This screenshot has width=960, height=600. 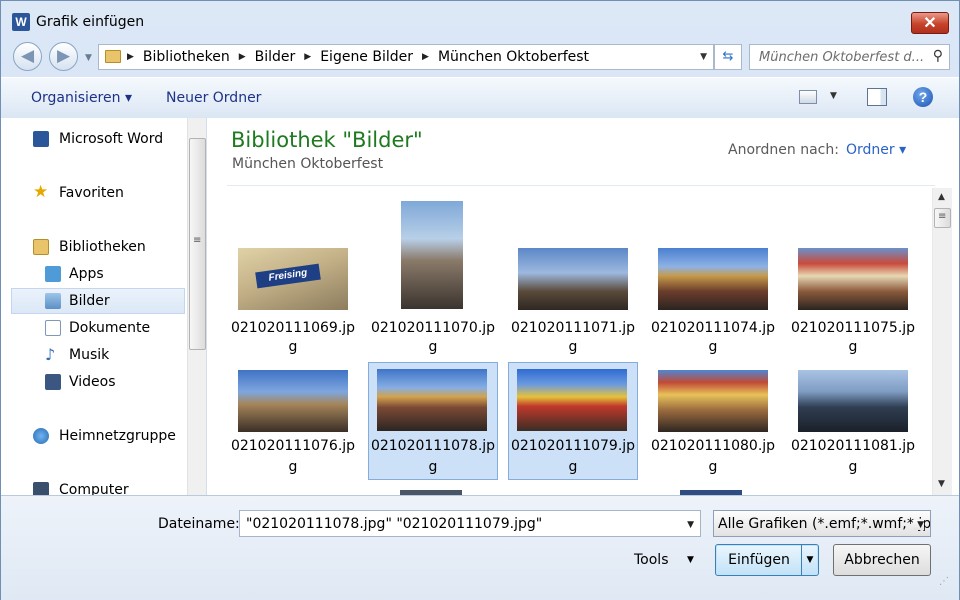 What do you see at coordinates (944, 581) in the screenshot?
I see `resize-grip-icon: ⋰` at bounding box center [944, 581].